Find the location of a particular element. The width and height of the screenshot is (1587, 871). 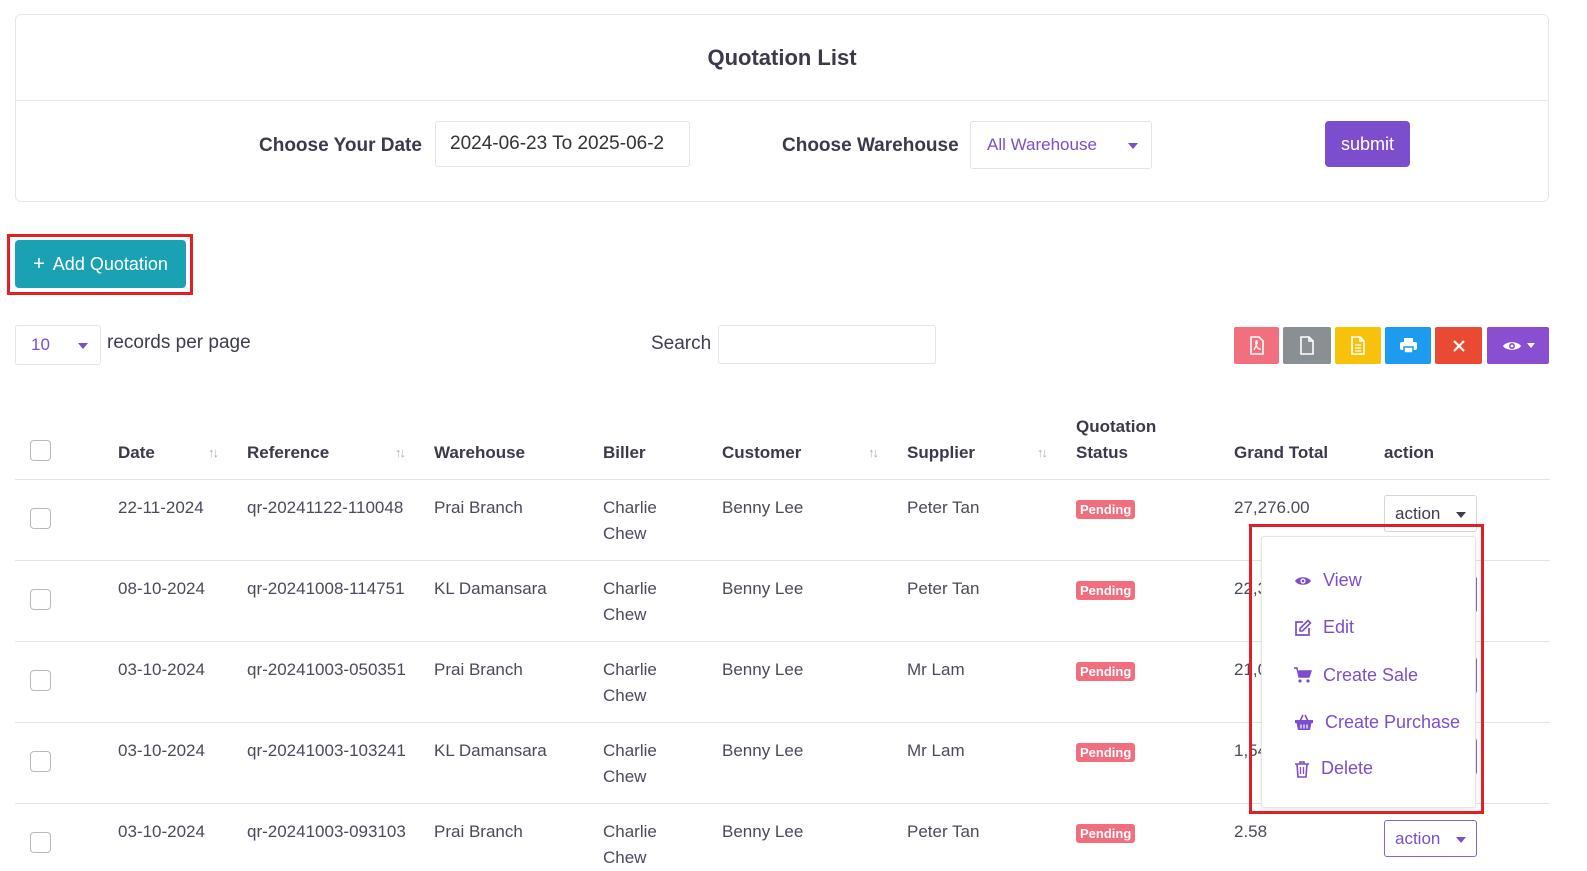

submit-button: submit is located at coordinates (1367, 144).